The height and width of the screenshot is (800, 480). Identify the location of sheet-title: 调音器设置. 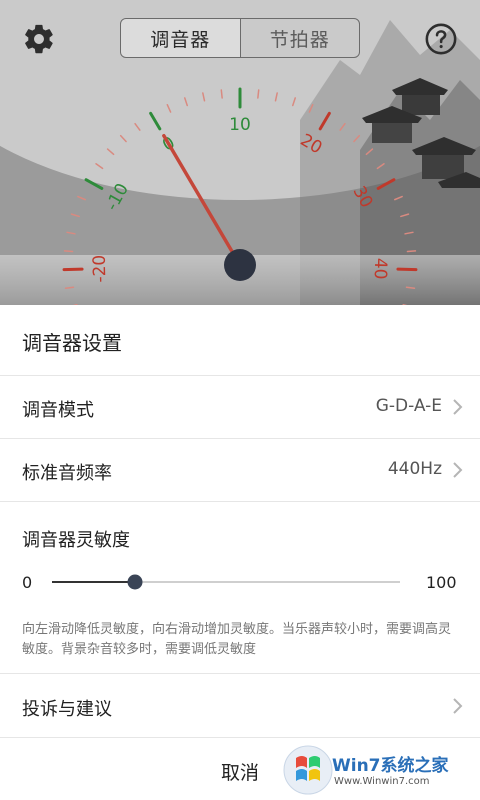
(72, 343).